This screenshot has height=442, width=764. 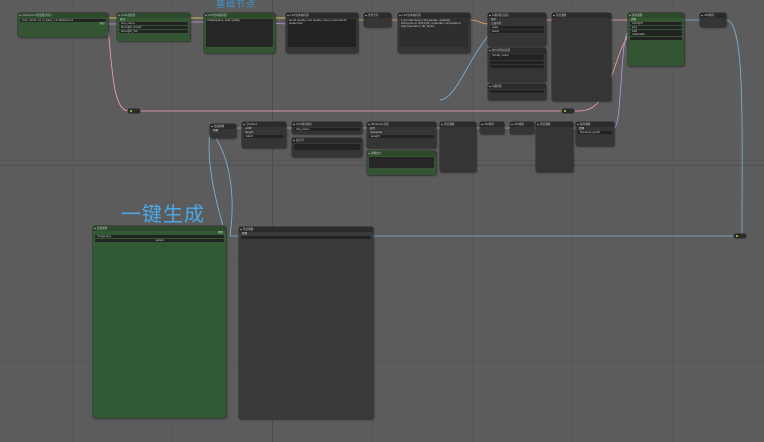 I want to click on node-title: 条件合并, so click(x=377, y=15).